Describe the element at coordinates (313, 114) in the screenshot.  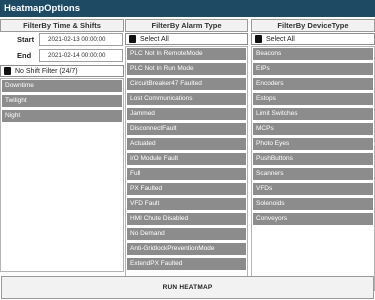
I see `device-type-item: Limit Switches` at that location.